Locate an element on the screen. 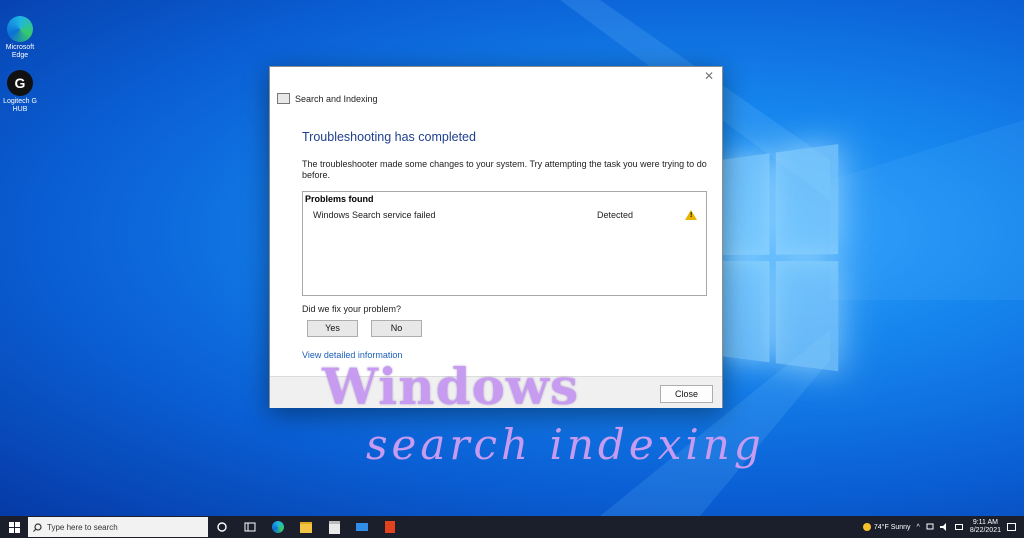 This screenshot has width=1024, height=538. taskbar-edge is located at coordinates (278, 527).